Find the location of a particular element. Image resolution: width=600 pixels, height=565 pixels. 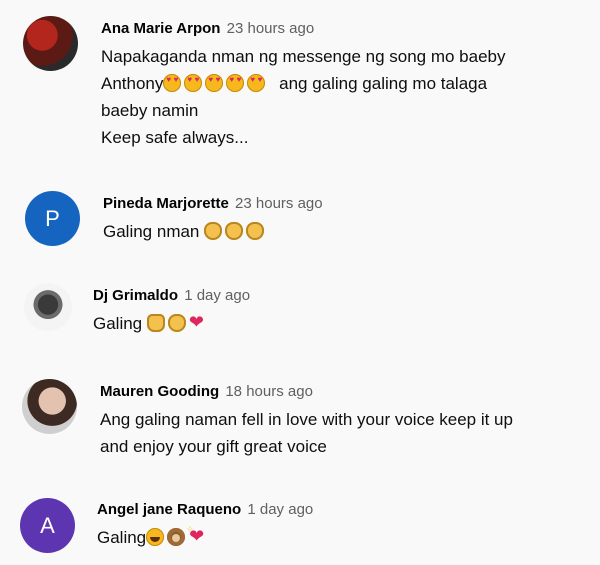

comment-author: Angel jane Raqueno is located at coordinates (169, 509).